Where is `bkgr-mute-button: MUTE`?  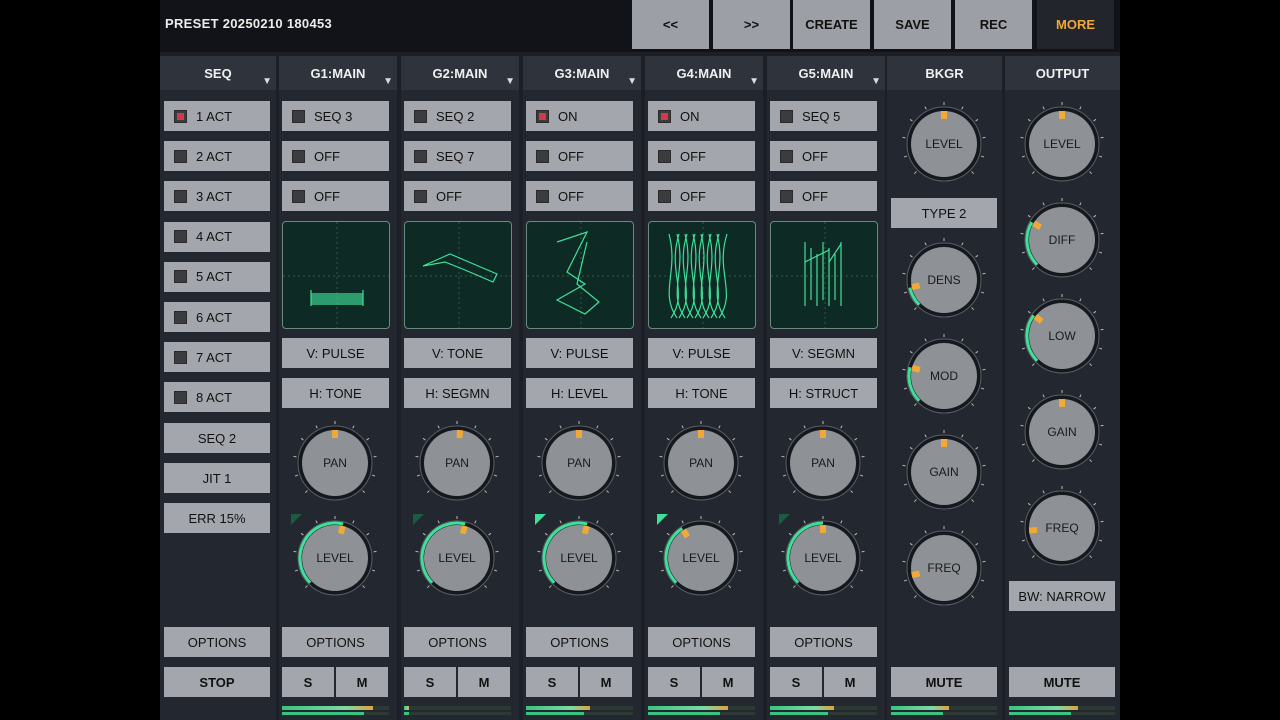
bkgr-mute-button: MUTE is located at coordinates (944, 682).